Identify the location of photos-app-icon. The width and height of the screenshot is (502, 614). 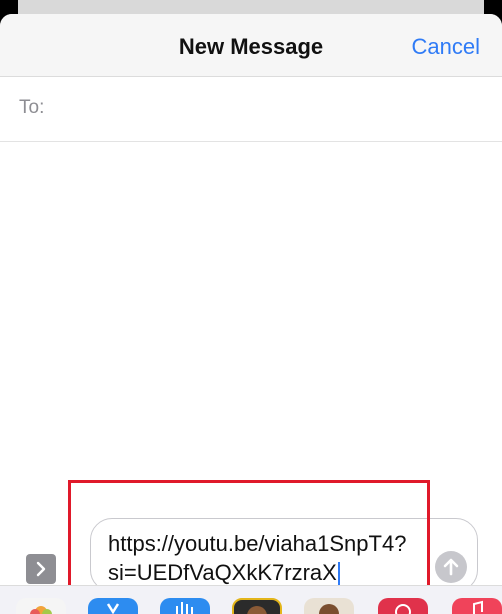
(41, 606).